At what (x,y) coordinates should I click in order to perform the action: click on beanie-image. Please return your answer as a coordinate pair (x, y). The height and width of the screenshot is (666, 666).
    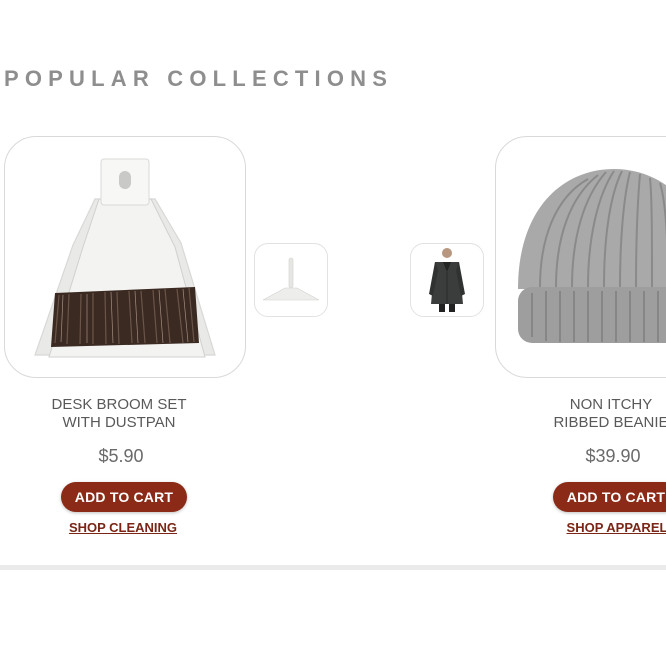
    Looking at the image, I should click on (592, 256).